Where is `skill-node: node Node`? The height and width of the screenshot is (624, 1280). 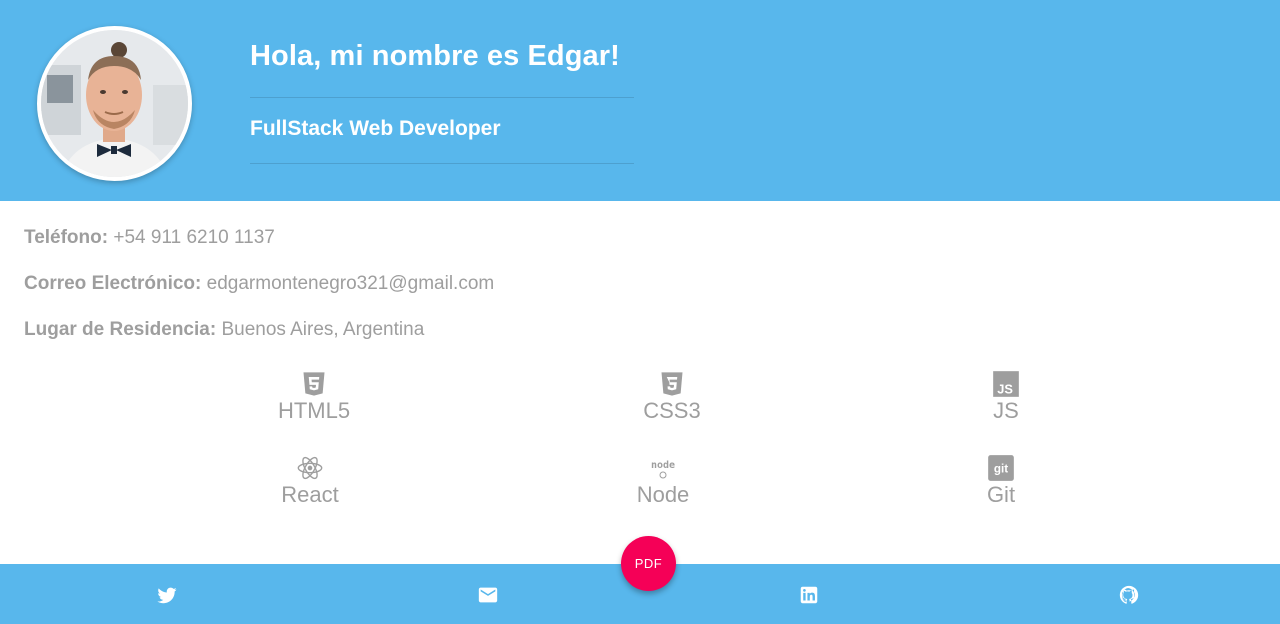
skill-node: node Node is located at coordinates (663, 481).